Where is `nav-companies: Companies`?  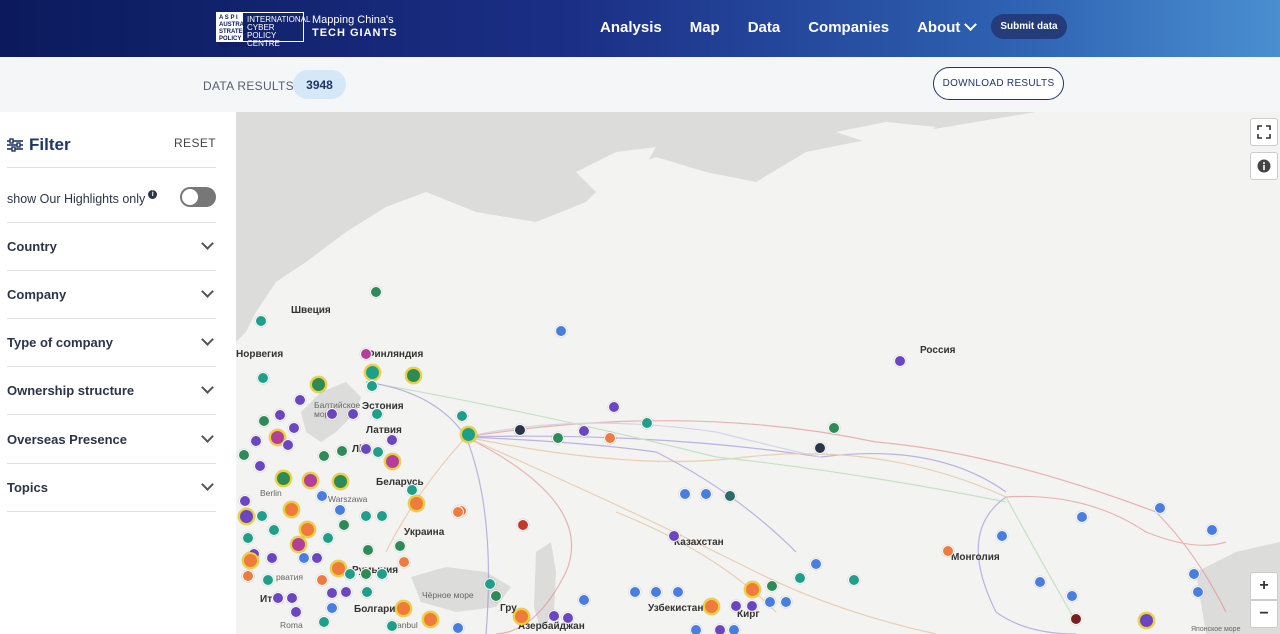
nav-companies: Companies is located at coordinates (848, 27).